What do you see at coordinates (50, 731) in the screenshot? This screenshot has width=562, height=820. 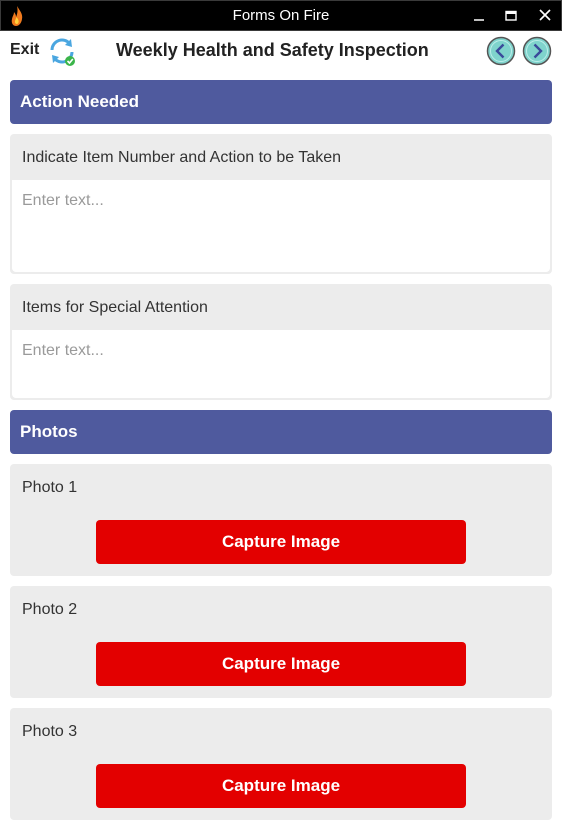 I see `photo-label: Photo 3` at bounding box center [50, 731].